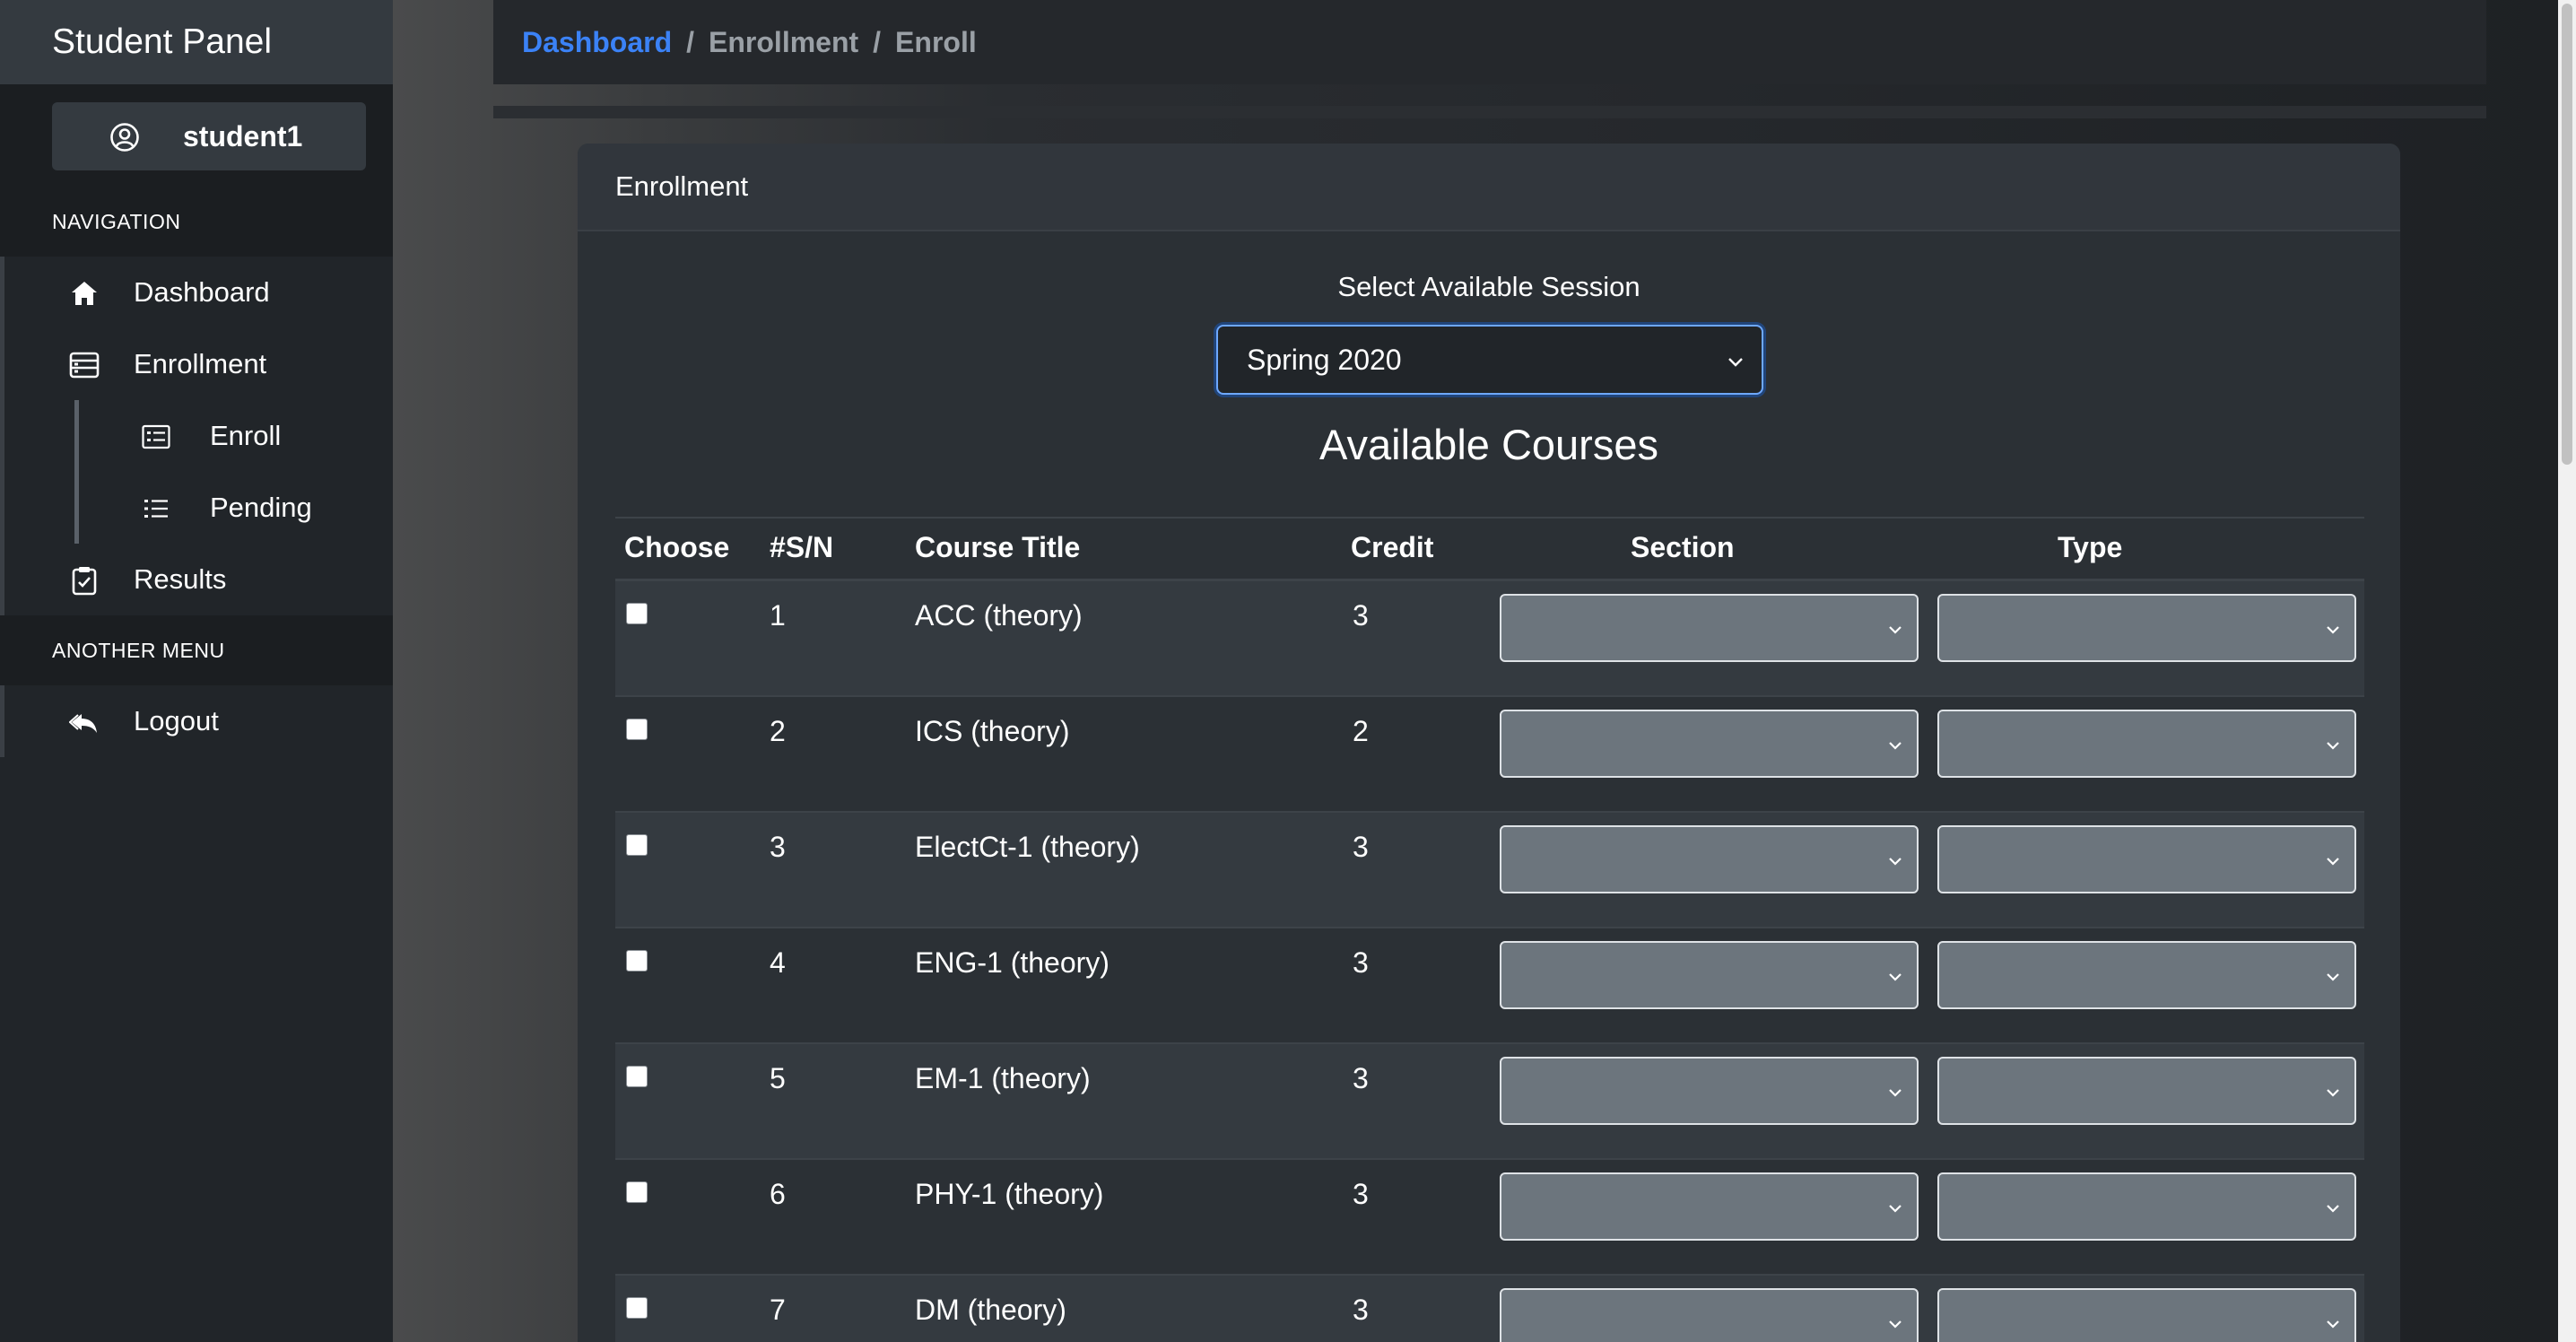 This screenshot has height=1342, width=2576. I want to click on sidebar-item-enrollment: Enrollment, so click(198, 364).